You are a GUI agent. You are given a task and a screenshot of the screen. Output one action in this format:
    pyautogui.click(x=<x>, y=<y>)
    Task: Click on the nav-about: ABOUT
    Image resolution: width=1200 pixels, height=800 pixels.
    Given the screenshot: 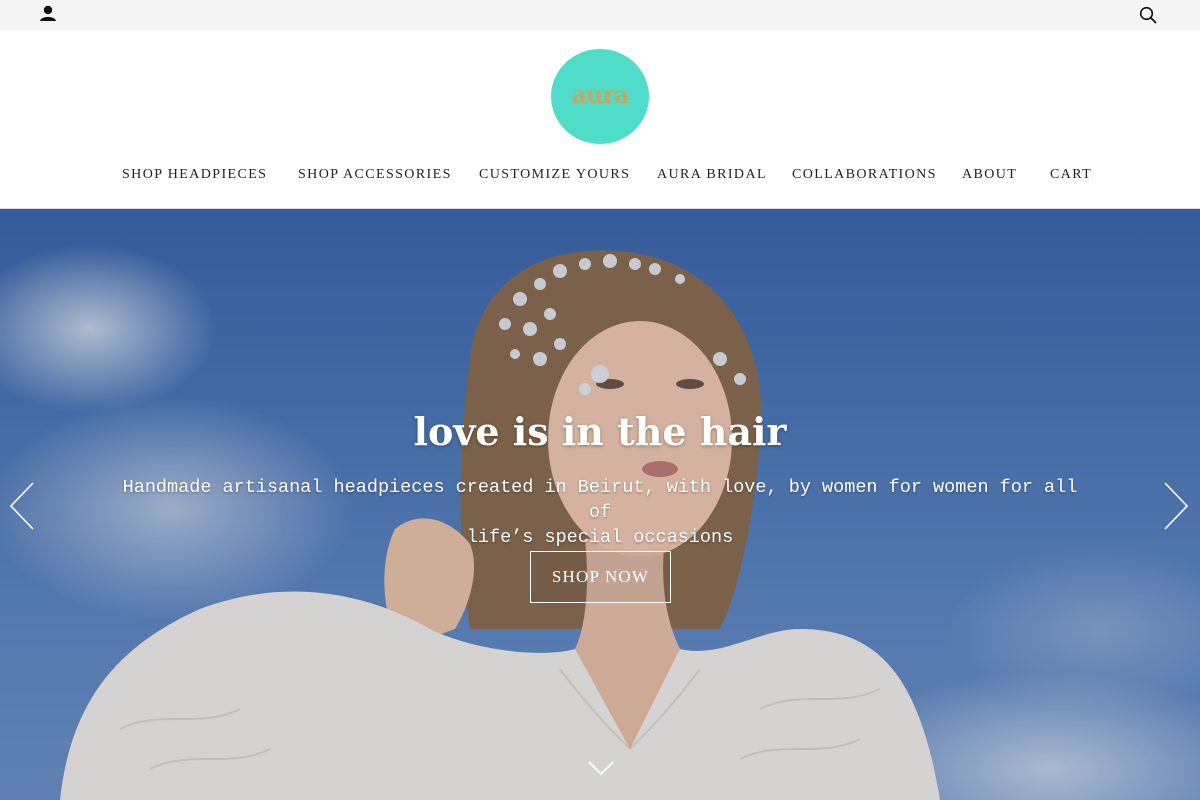 What is the action you would take?
    pyautogui.click(x=989, y=175)
    